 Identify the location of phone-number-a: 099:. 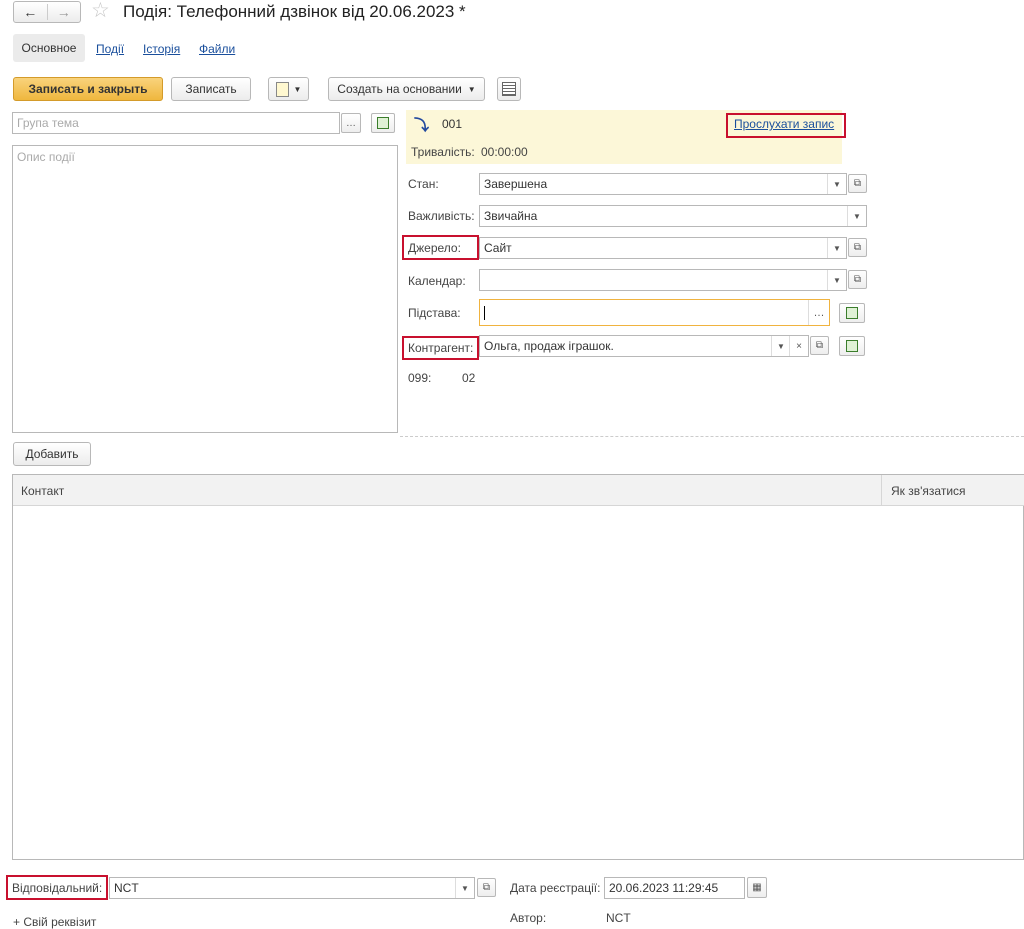
(420, 378).